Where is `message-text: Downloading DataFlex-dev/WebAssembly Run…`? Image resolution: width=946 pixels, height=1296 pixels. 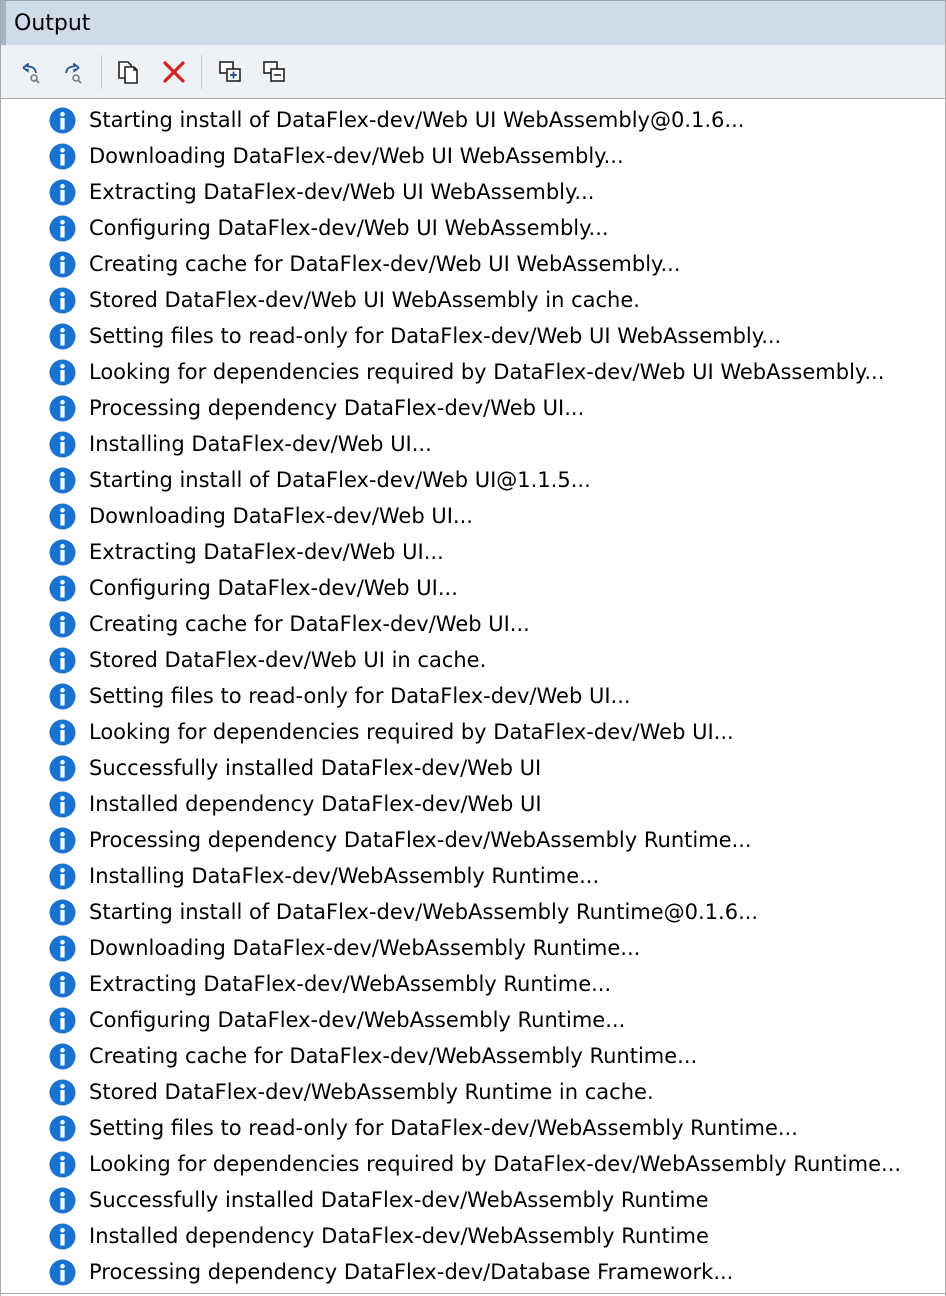
message-text: Downloading DataFlex-dev/WebAssembly Run… is located at coordinates (365, 948).